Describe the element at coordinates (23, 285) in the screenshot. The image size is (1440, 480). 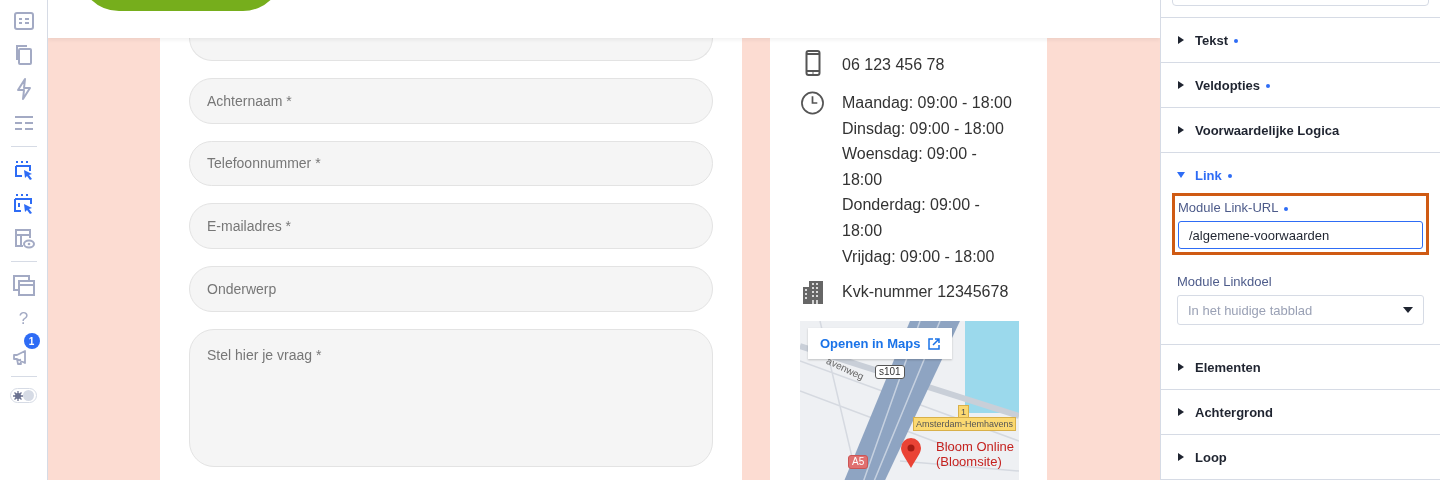
I see `windows-icon` at that location.